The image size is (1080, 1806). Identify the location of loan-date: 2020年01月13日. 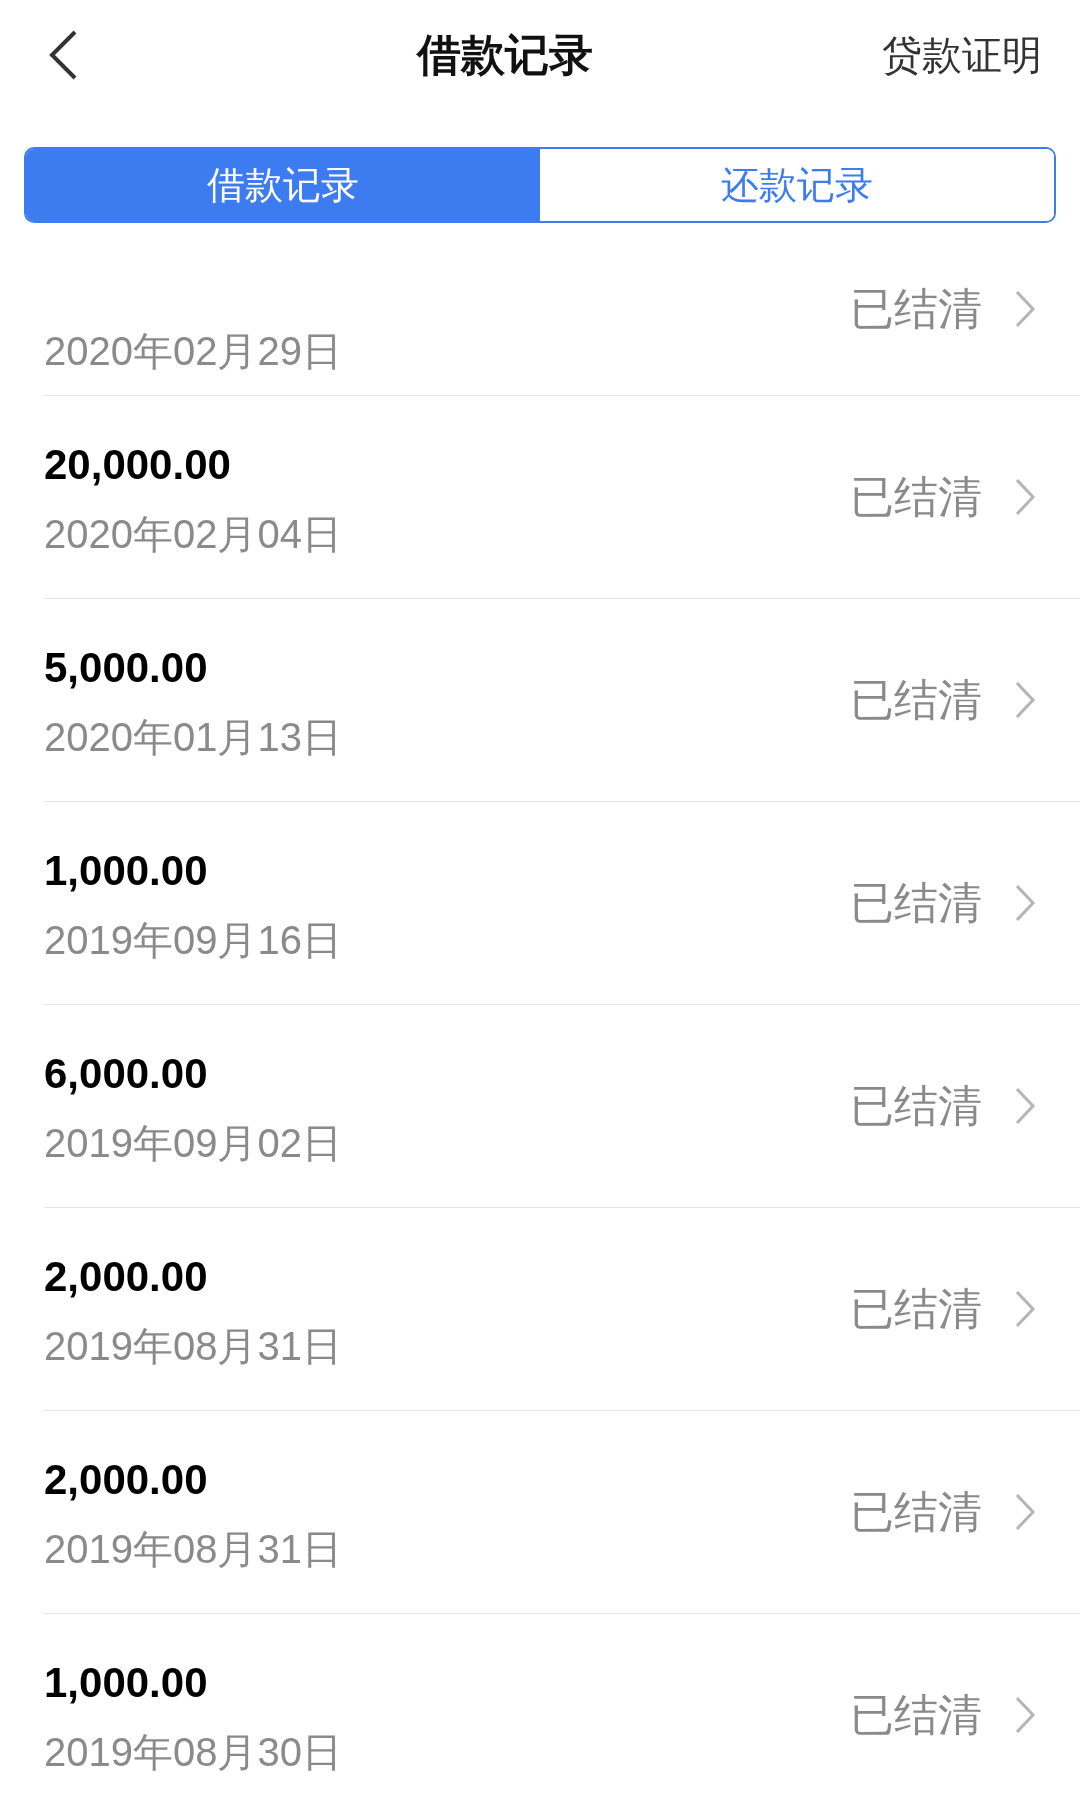
(193, 737).